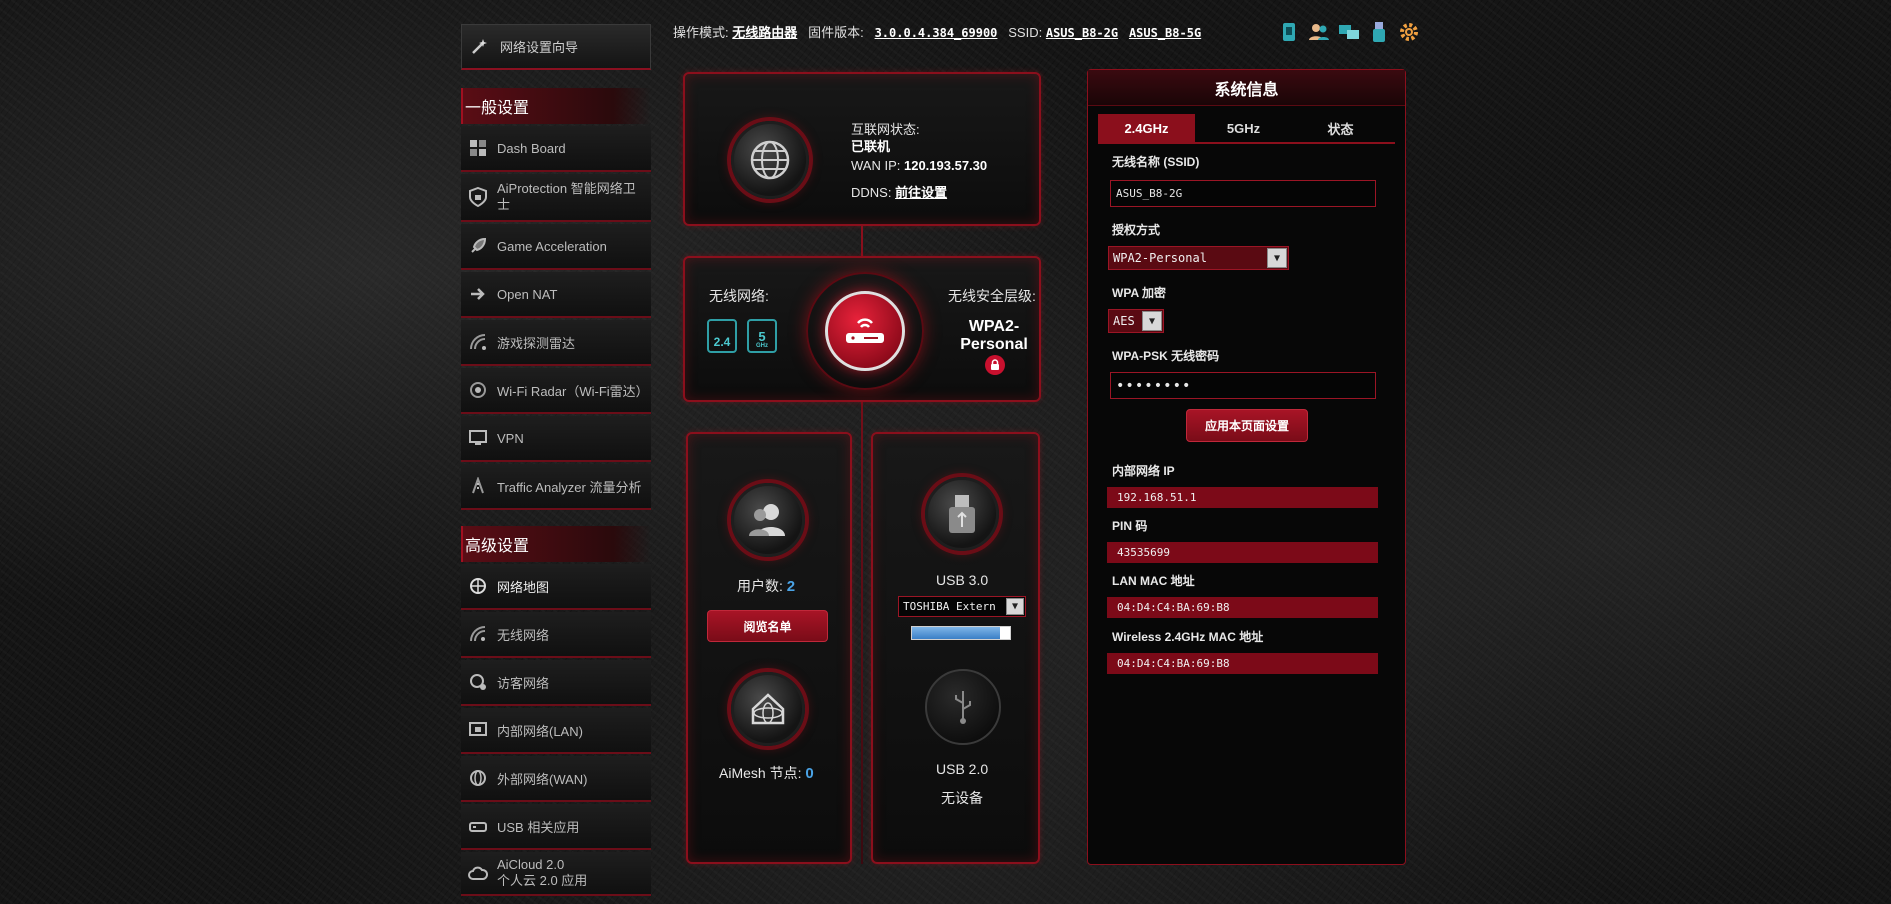 The width and height of the screenshot is (1891, 904). I want to click on internet-globe-button, so click(770, 160).